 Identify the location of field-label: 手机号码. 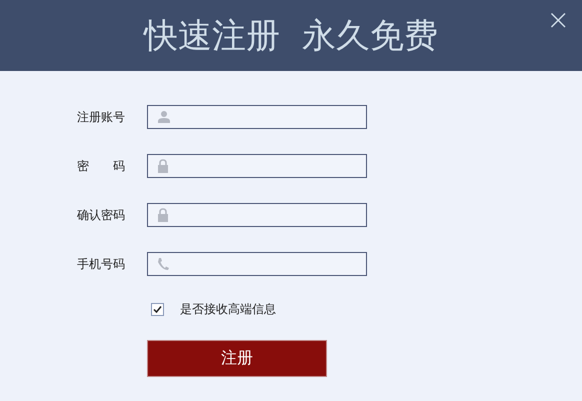
(101, 264).